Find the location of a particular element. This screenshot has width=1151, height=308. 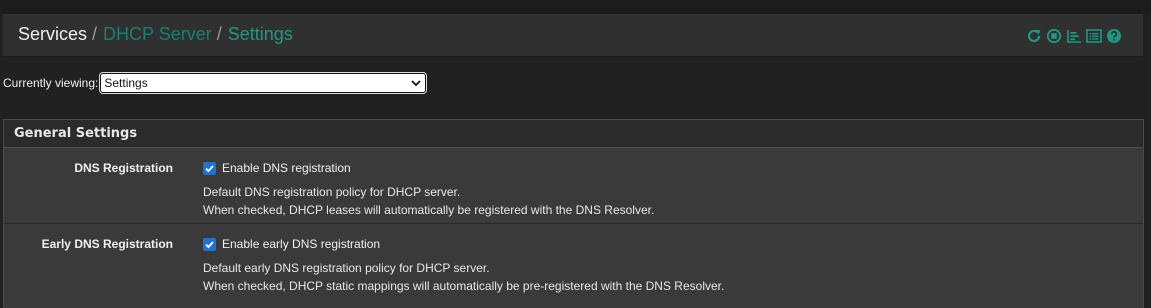

stop-icon is located at coordinates (1054, 36).